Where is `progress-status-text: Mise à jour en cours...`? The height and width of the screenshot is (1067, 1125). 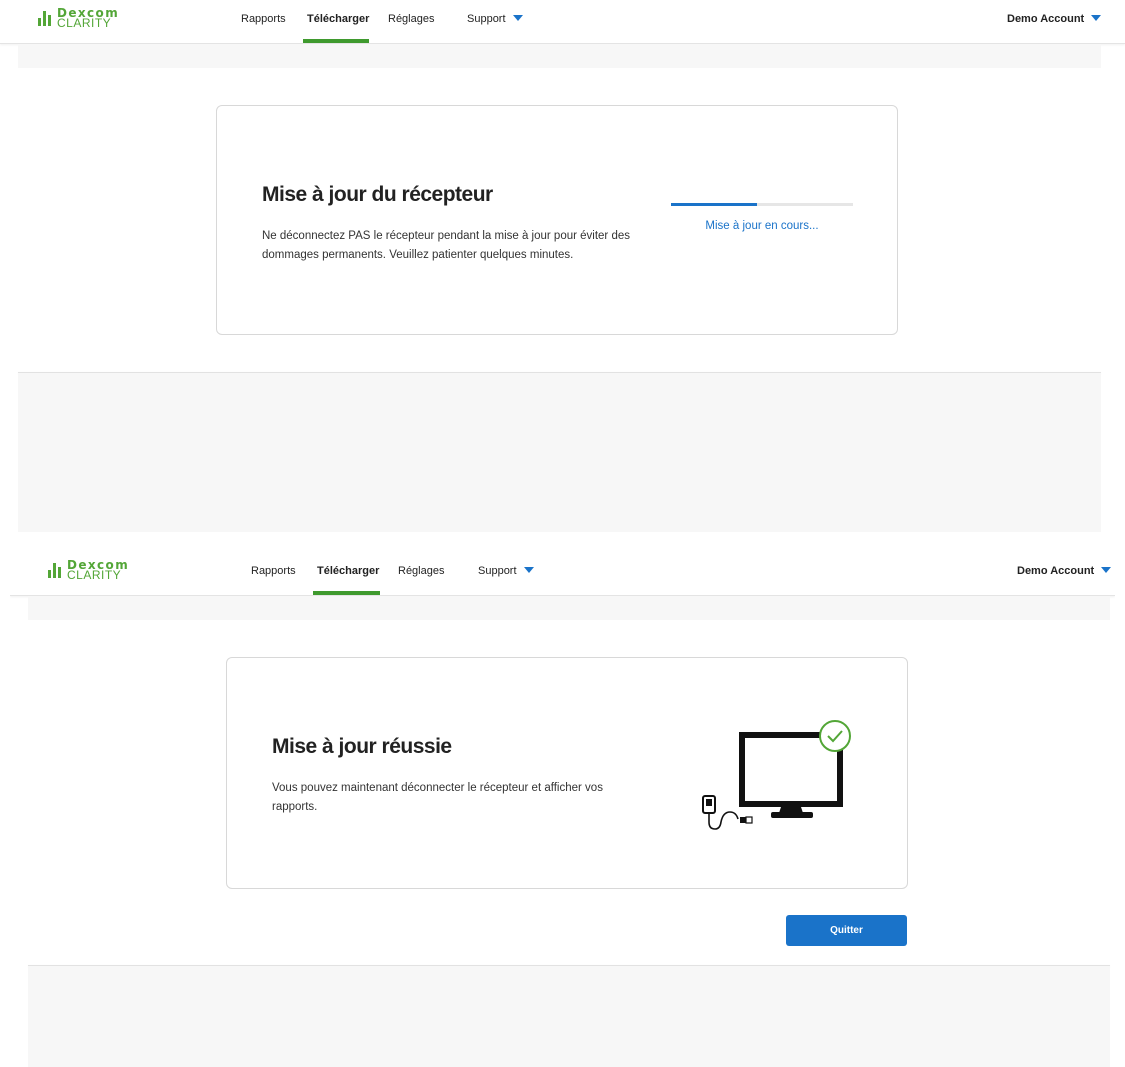 progress-status-text: Mise à jour en cours... is located at coordinates (762, 226).